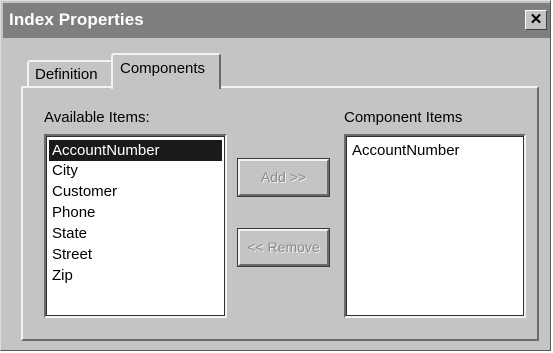  I want to click on close-icon: ✕, so click(536, 19).